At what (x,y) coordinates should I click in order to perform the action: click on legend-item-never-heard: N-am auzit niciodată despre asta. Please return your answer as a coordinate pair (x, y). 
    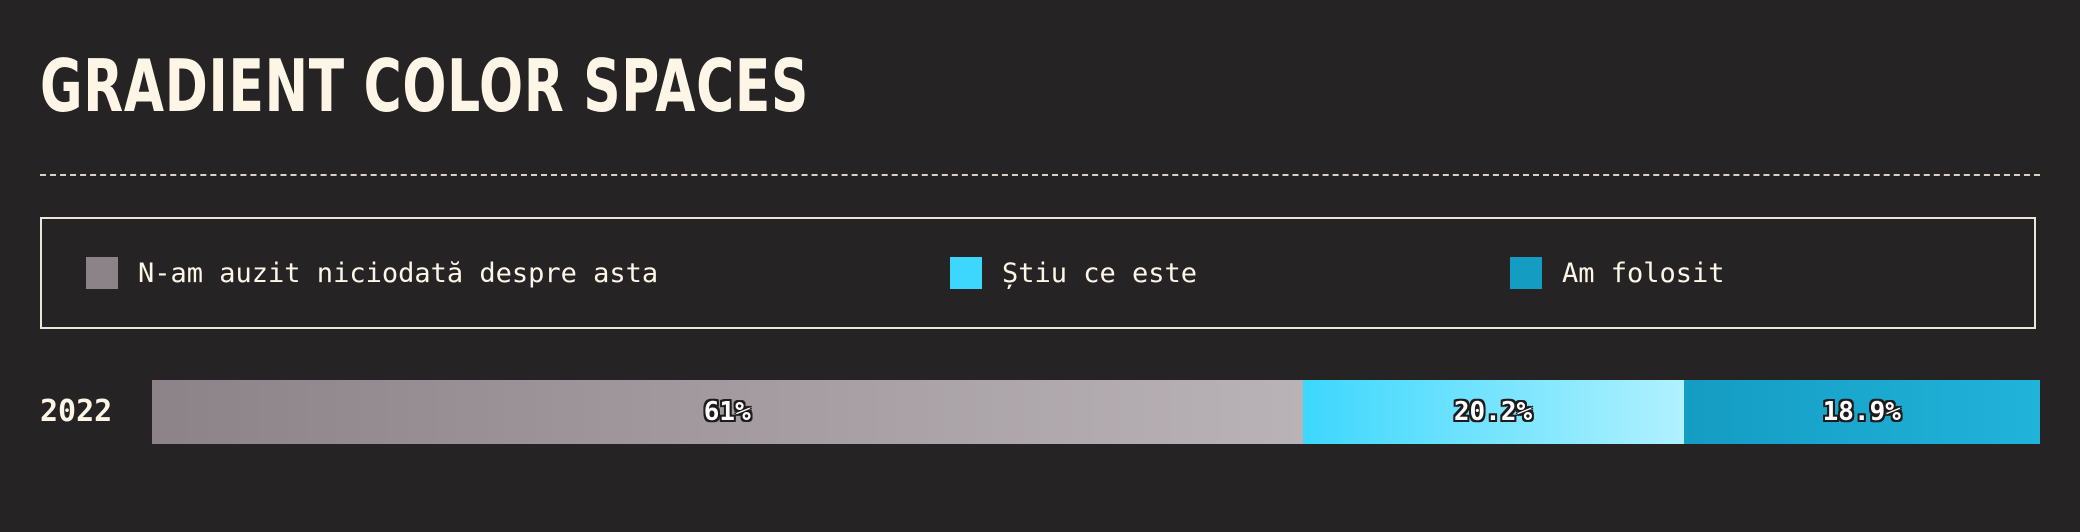
    Looking at the image, I should click on (372, 273).